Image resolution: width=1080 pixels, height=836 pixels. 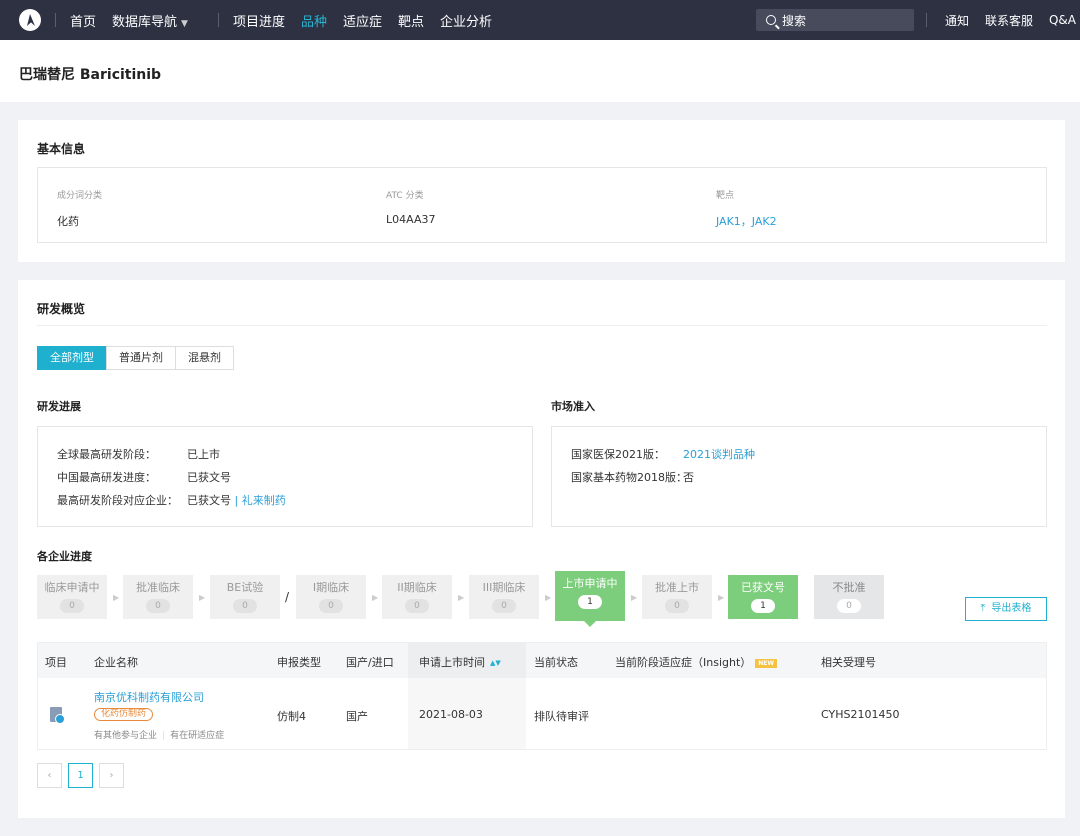 What do you see at coordinates (203, 454) in the screenshot?
I see `row-value: 已上市` at bounding box center [203, 454].